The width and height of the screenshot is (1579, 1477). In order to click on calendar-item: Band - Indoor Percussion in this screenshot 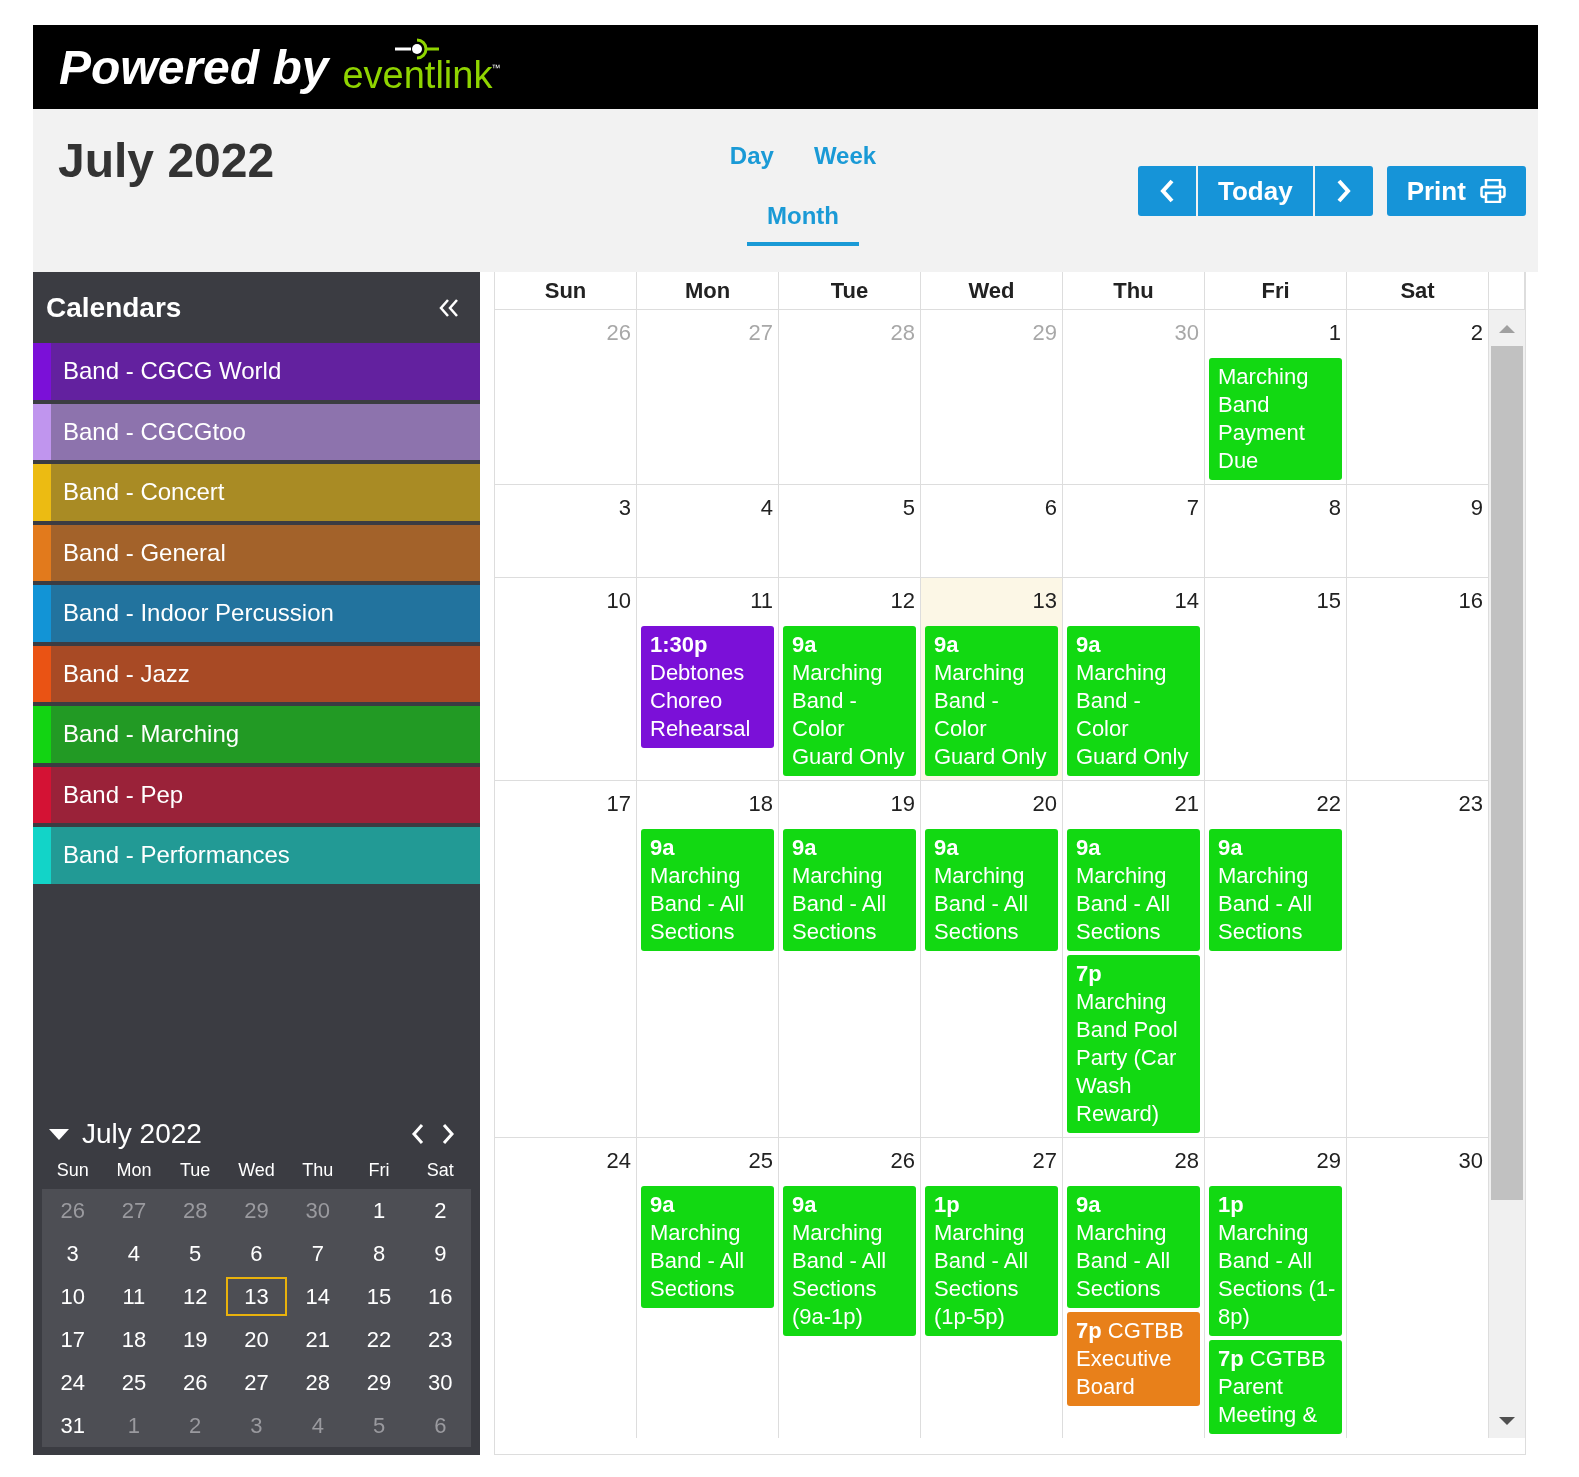, I will do `click(256, 613)`.